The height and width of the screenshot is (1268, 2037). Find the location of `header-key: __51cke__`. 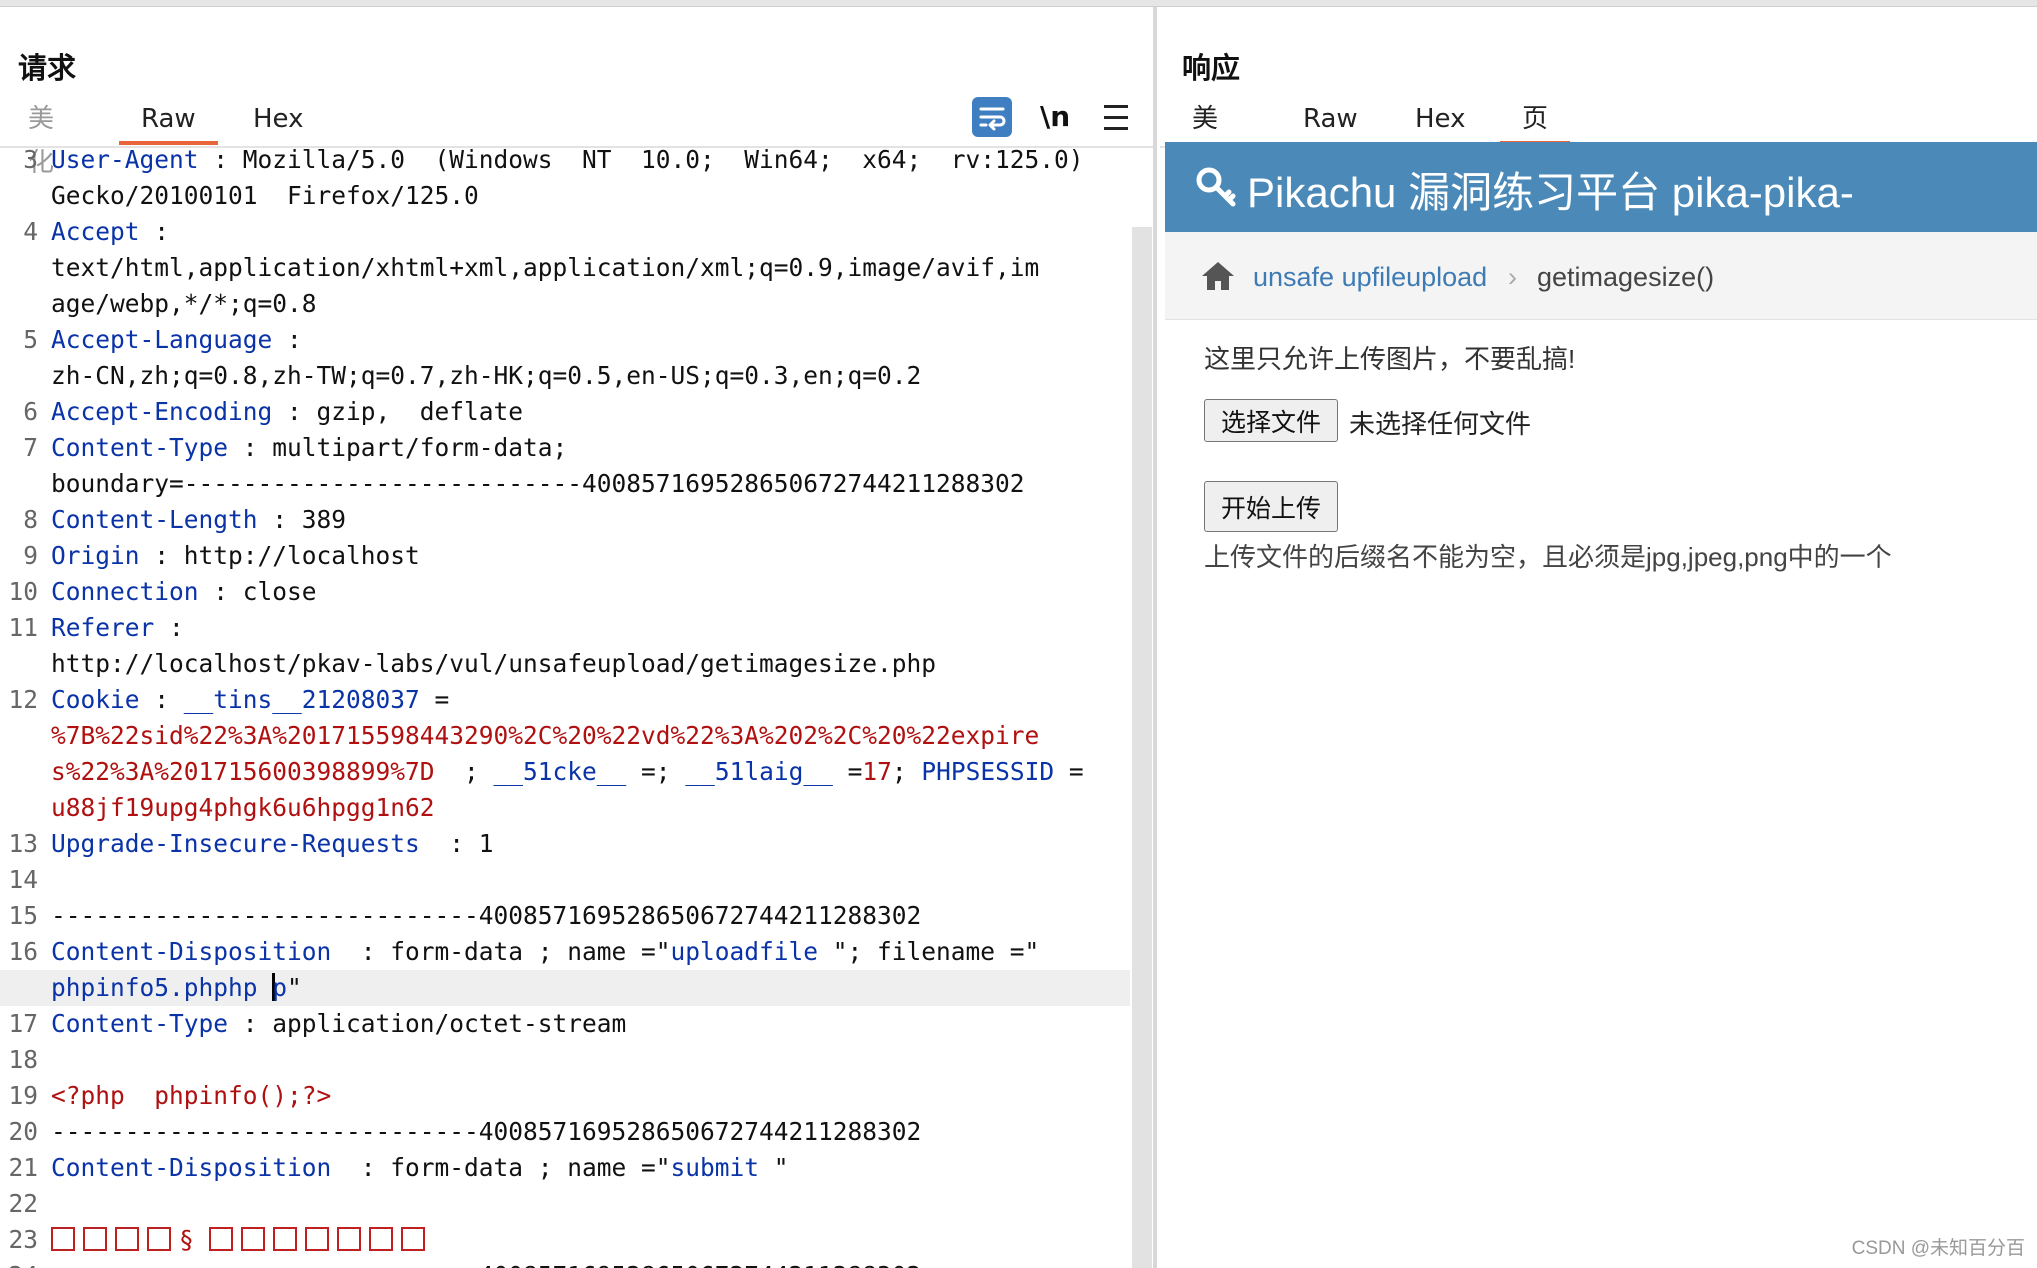

header-key: __51cke__ is located at coordinates (560, 771).